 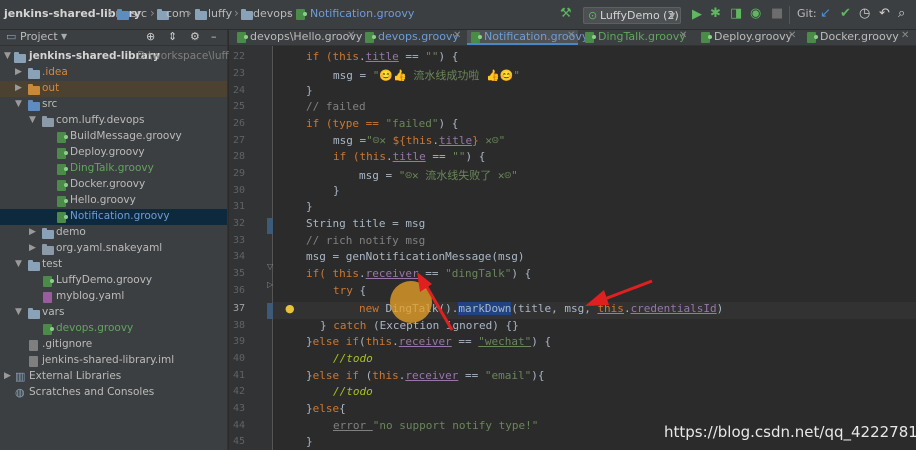 What do you see at coordinates (790, 432) in the screenshot?
I see `watermark-text: https://blog.csdn.net/qq_42227818` at bounding box center [790, 432].